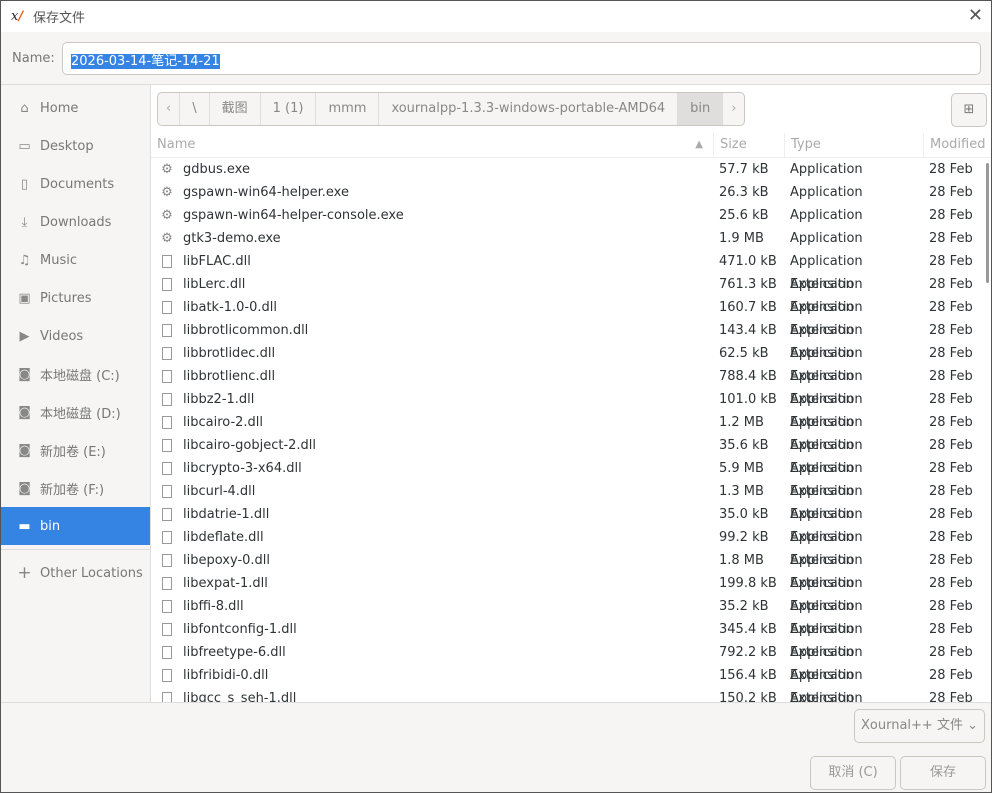  I want to click on sidebar-item: ◙ 新加卷 (E:), so click(75, 450).